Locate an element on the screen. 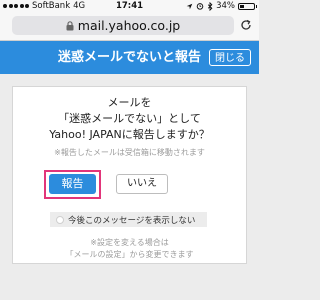 This screenshot has height=300, width=320. dont-show-again-label: 今後このメッセージを表示しない is located at coordinates (132, 220).